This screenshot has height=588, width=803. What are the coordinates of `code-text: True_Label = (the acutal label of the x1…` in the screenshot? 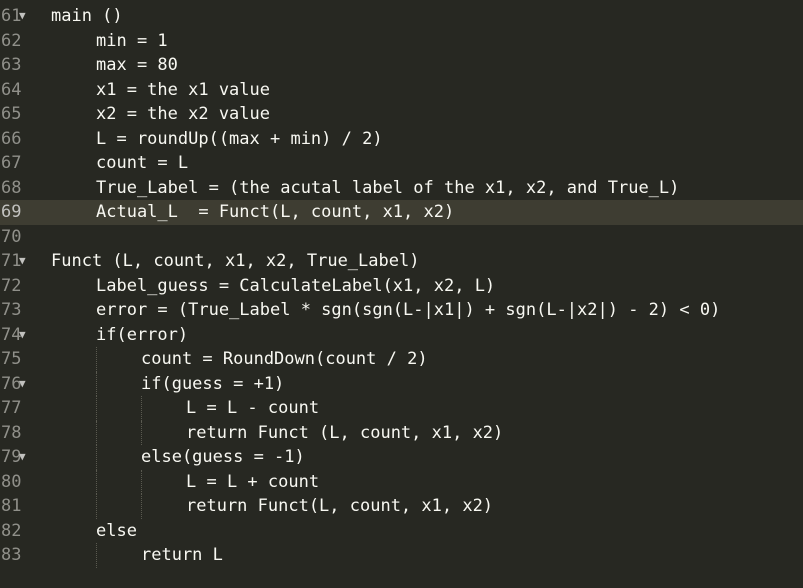 It's located at (388, 187).